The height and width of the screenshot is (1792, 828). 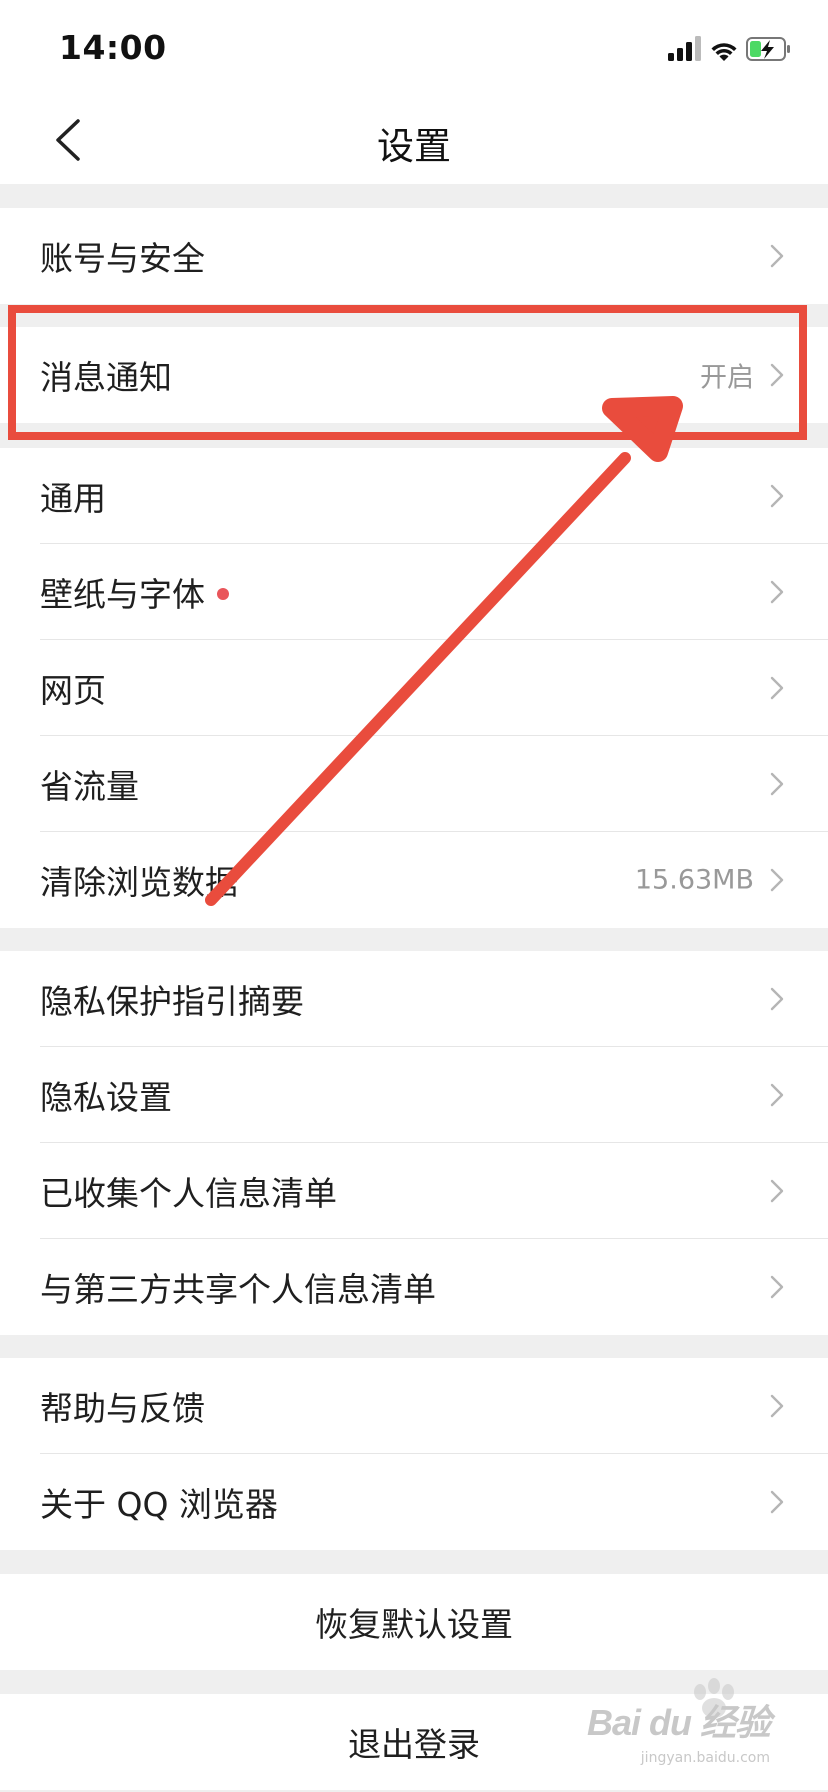 I want to click on restore-defaults-label: 恢复默认设置, so click(x=414, y=1624).